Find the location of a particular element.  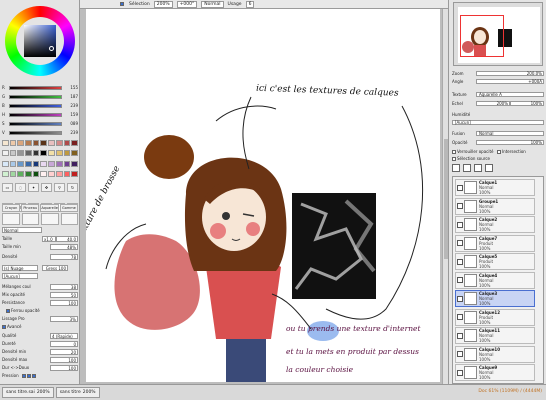

nav-angle-value: +000A is located at coordinates (510, 81).